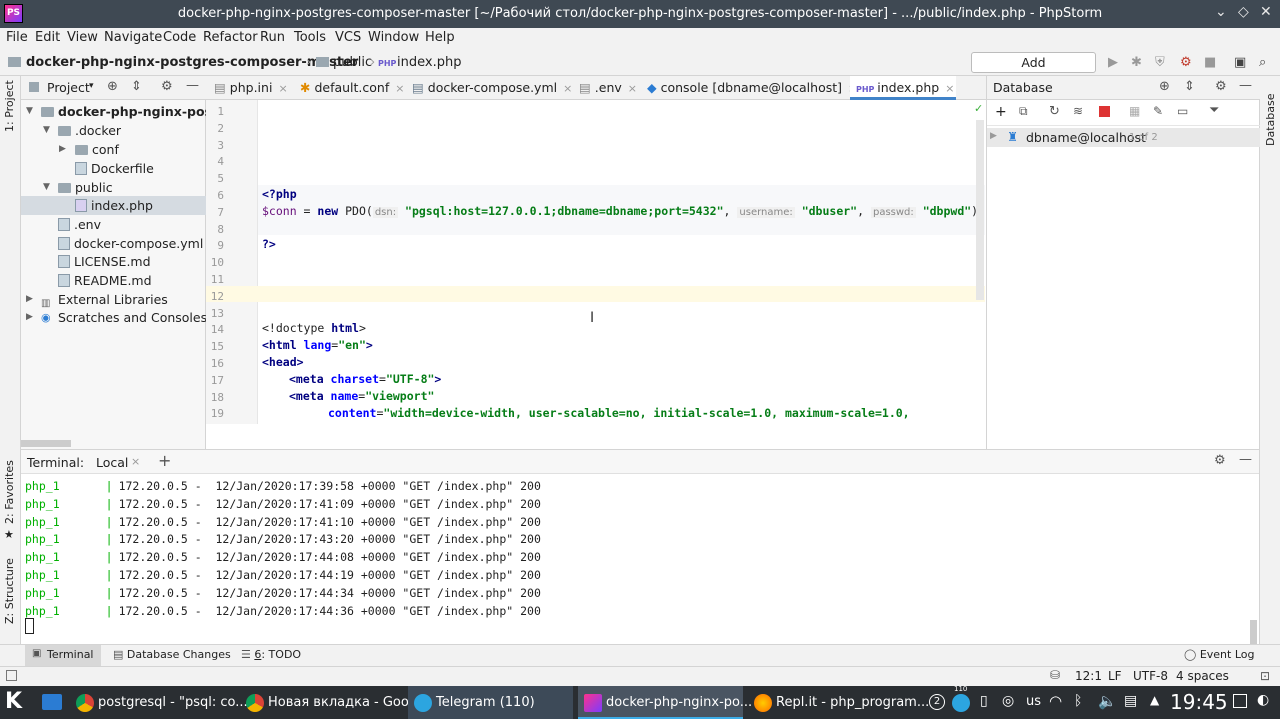  What do you see at coordinates (984, 701) in the screenshot?
I see `device-icon: ▯` at bounding box center [984, 701].